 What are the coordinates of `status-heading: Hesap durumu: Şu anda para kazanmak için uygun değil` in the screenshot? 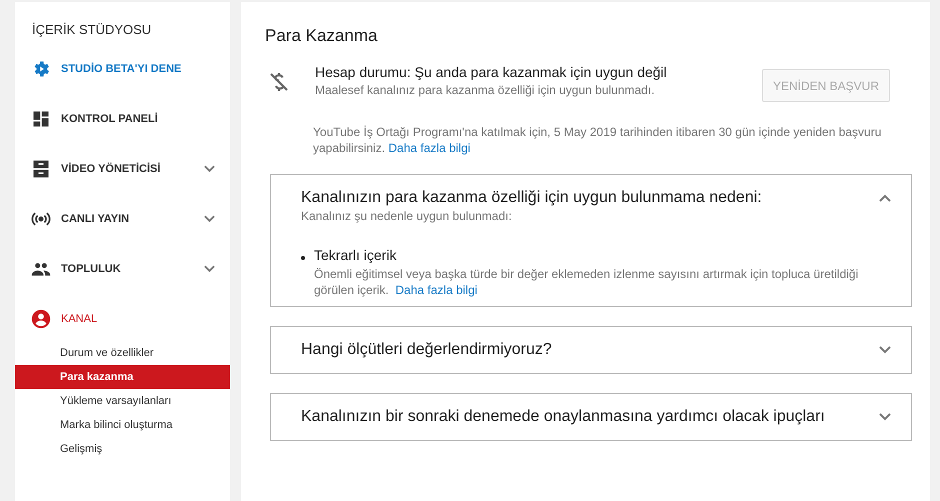 It's located at (491, 72).